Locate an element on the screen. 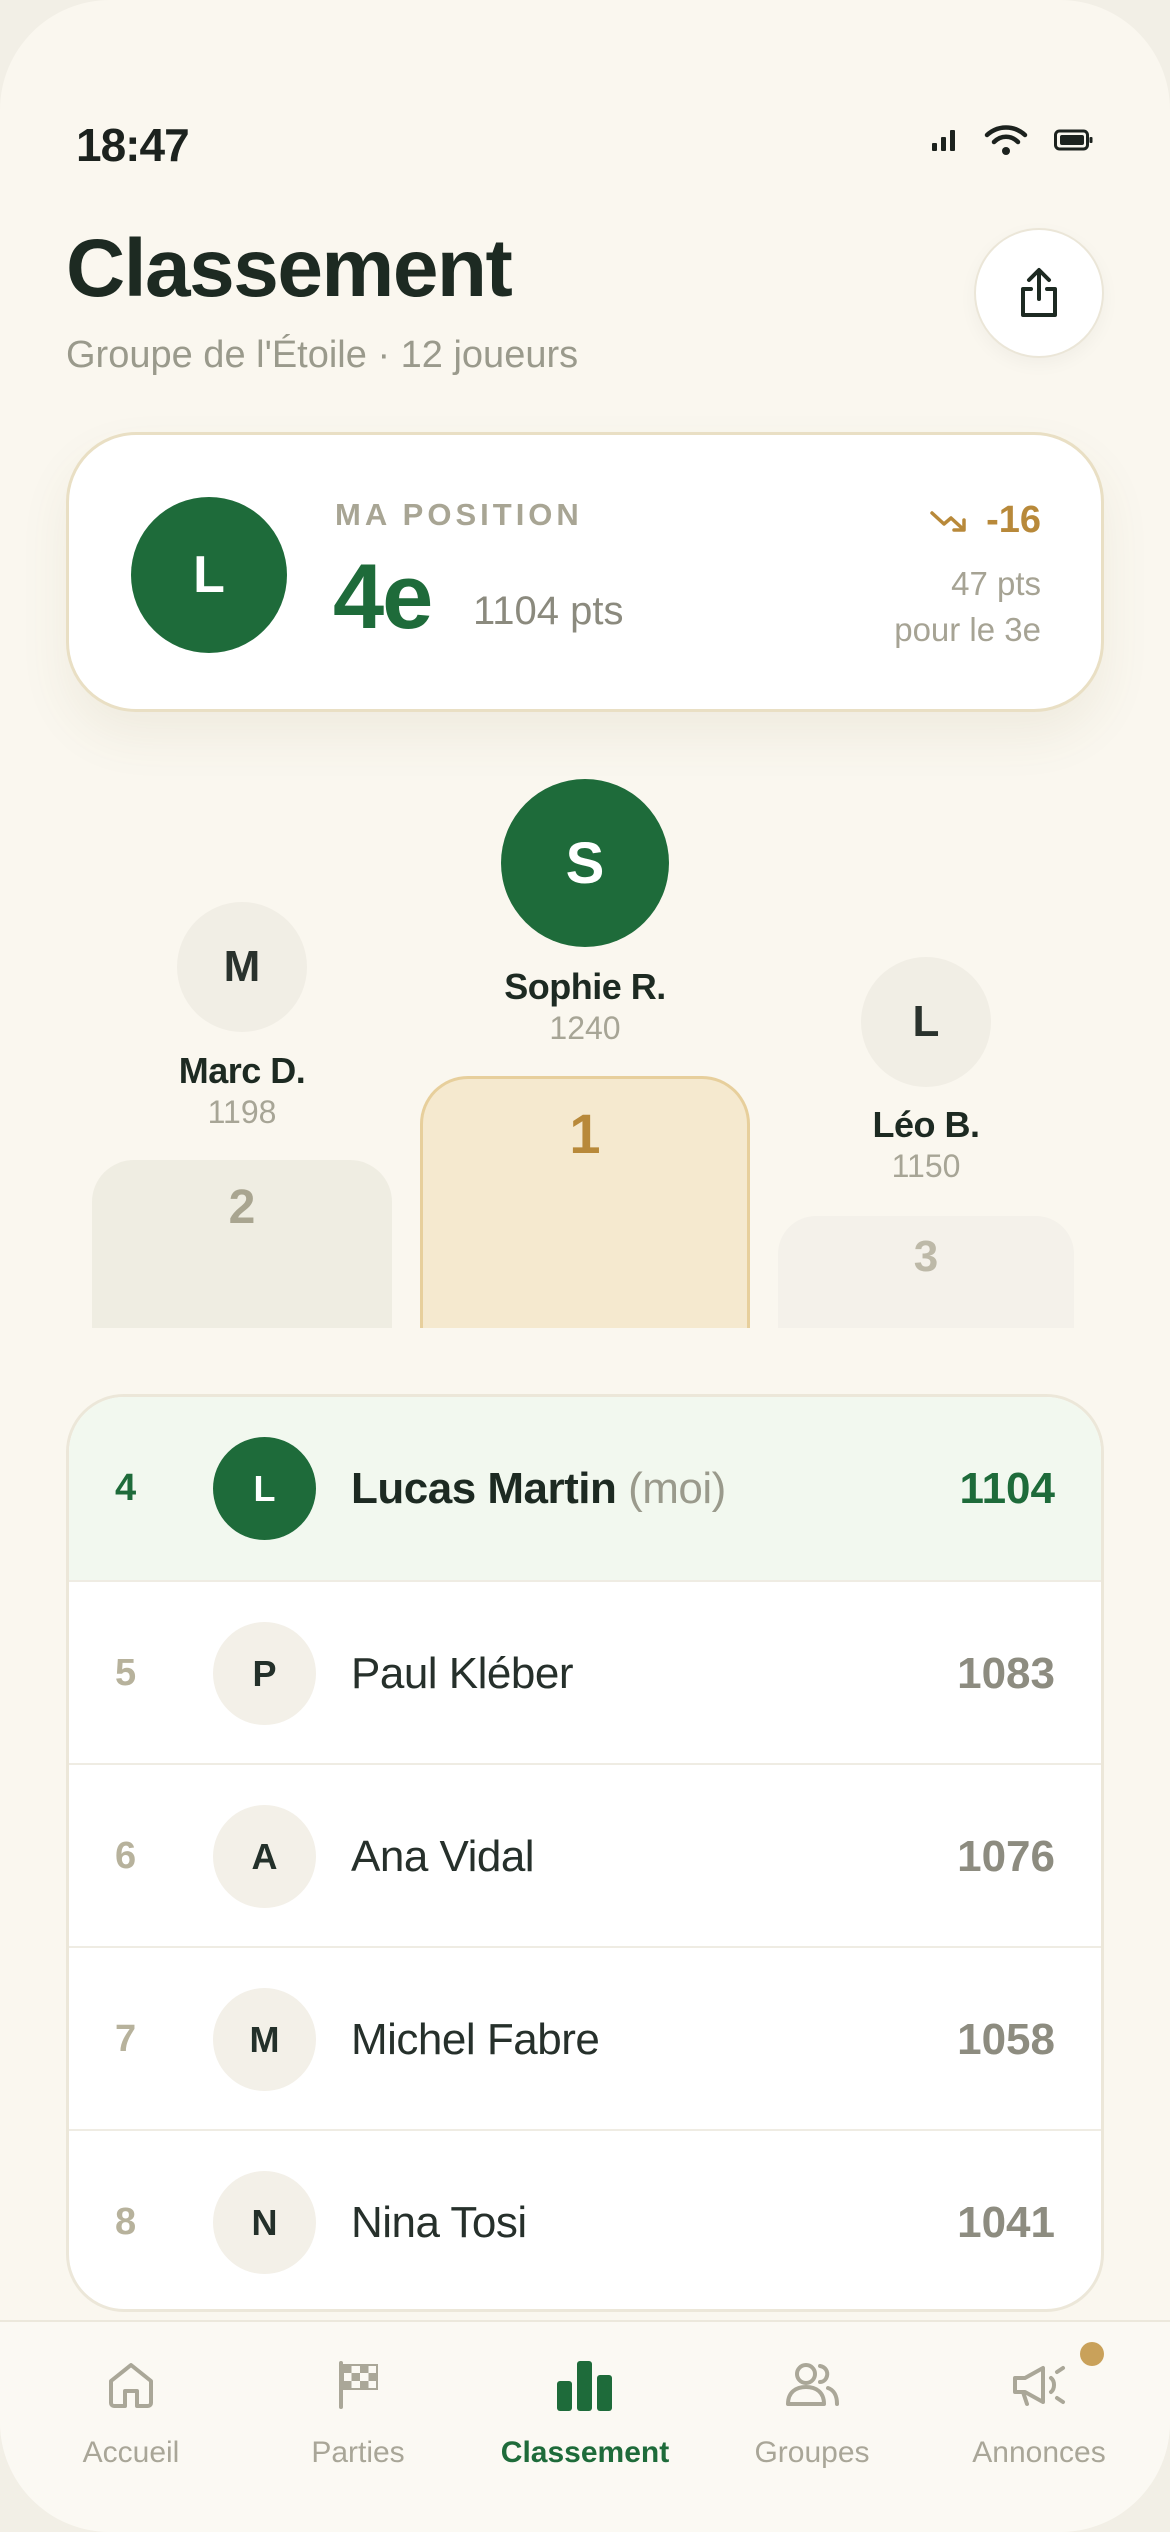 The image size is (1170, 2532). row-name: Ana Vidal is located at coordinates (443, 1856).